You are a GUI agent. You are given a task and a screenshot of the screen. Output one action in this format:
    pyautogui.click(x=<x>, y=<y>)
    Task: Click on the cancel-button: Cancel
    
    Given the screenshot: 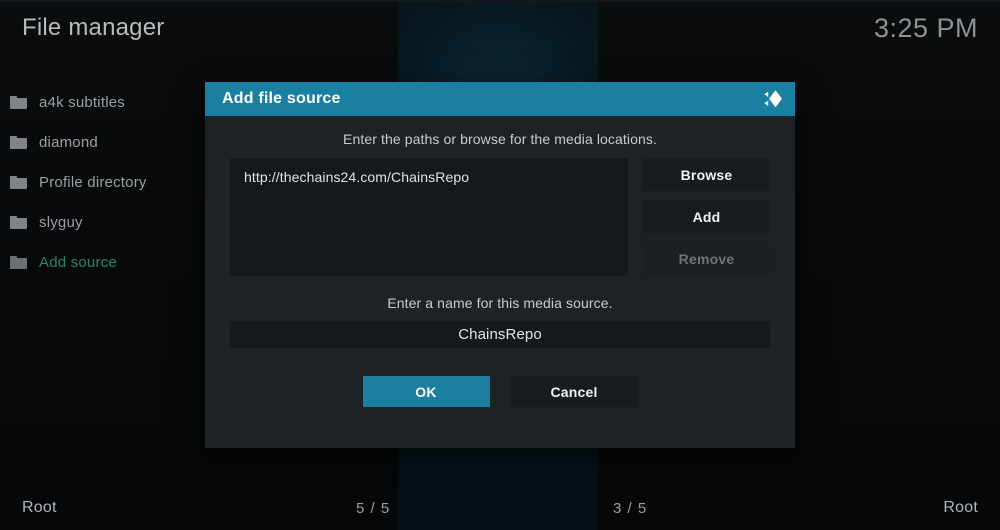 What is the action you would take?
    pyautogui.click(x=574, y=391)
    